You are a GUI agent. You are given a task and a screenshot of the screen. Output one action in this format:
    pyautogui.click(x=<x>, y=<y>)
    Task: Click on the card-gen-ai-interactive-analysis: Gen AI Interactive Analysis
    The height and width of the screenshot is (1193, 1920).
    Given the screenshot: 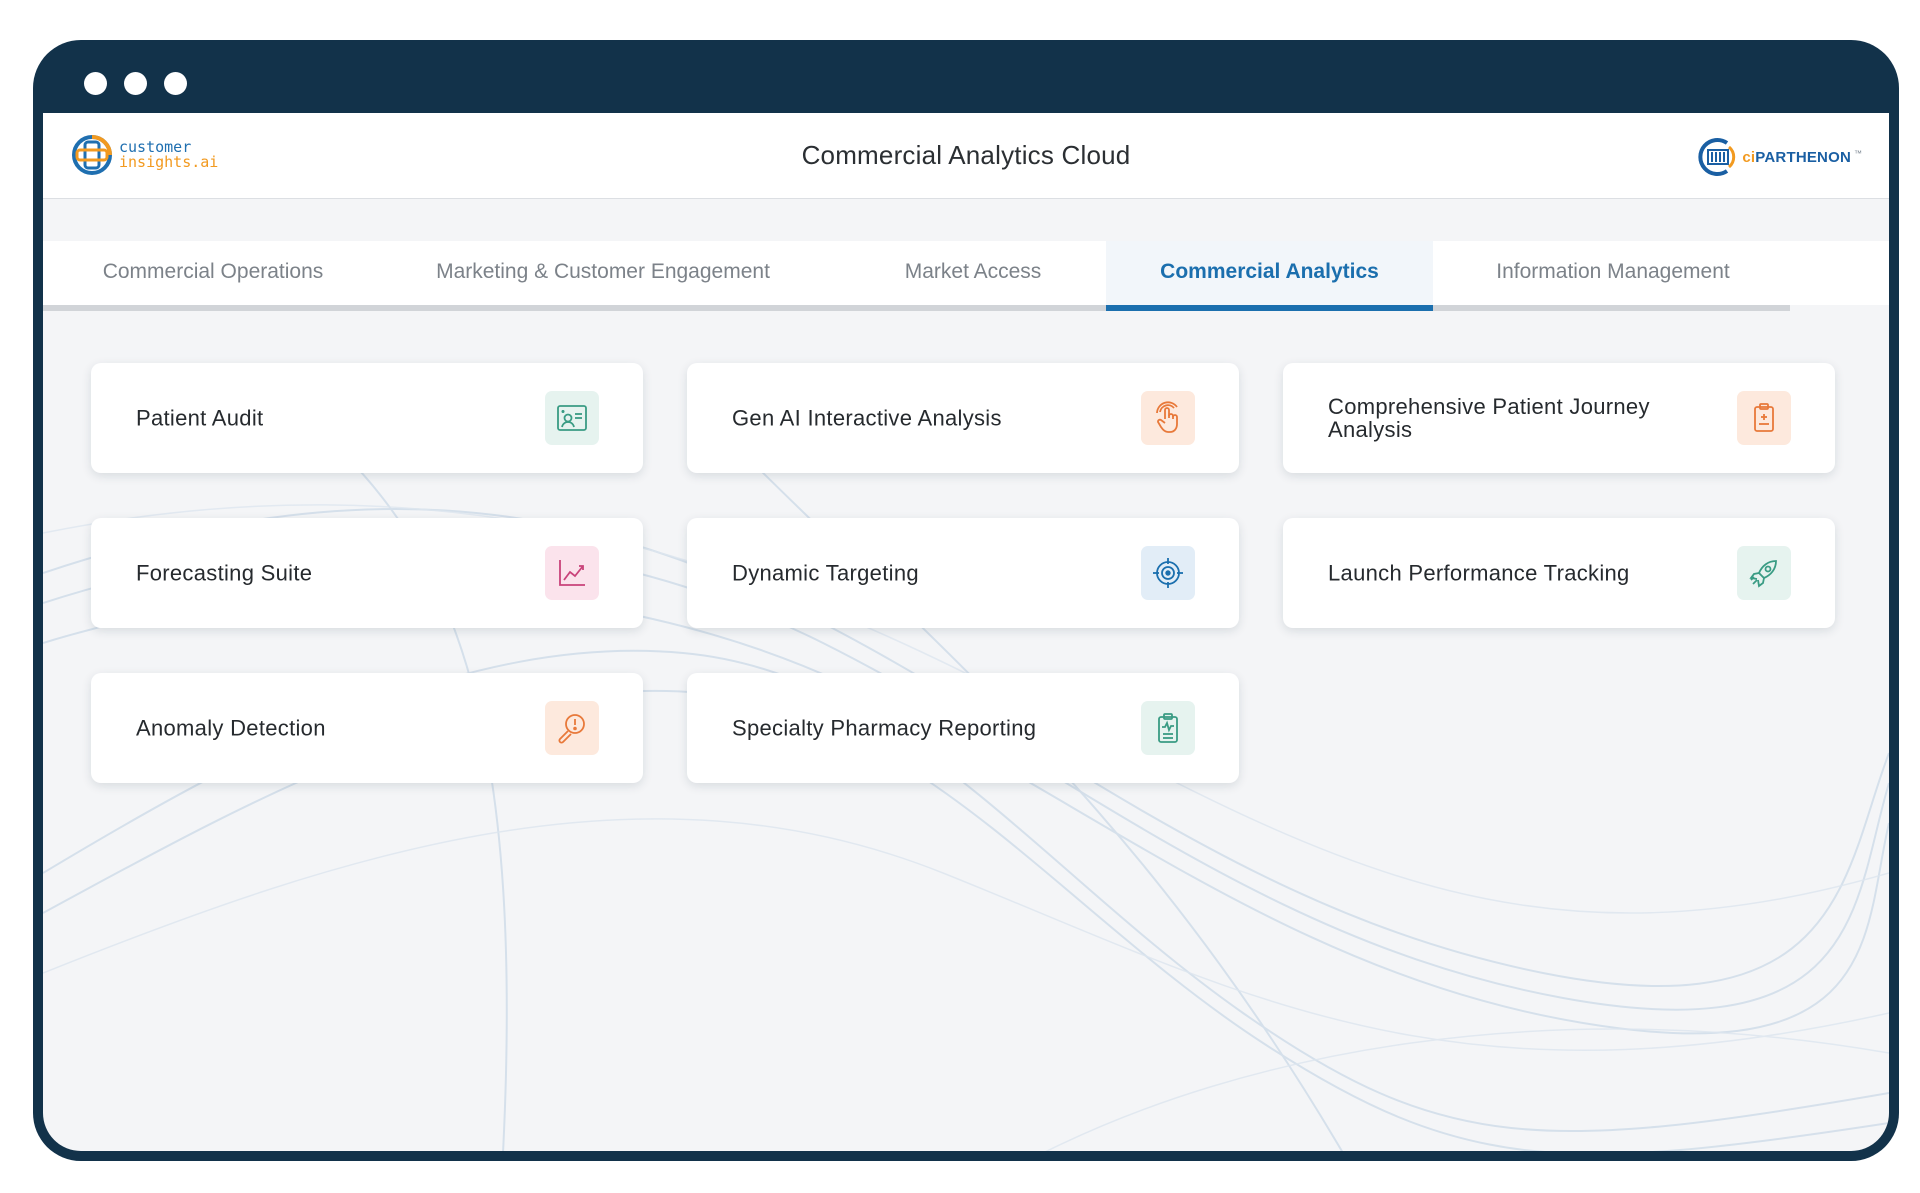 What is the action you would take?
    pyautogui.click(x=963, y=418)
    